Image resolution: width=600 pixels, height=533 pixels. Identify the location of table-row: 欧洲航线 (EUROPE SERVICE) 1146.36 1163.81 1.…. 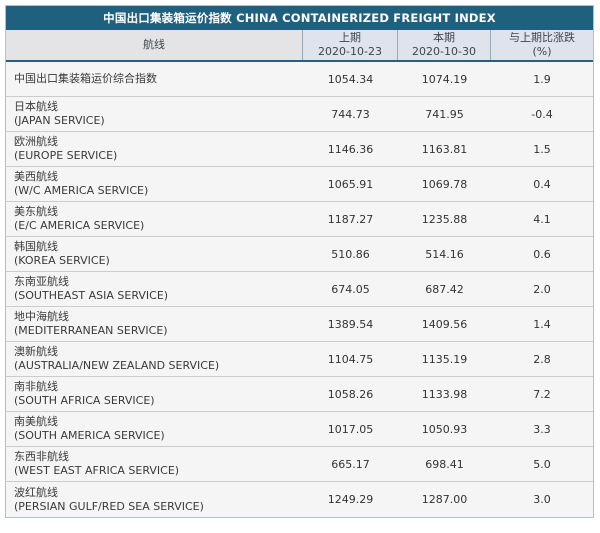
(299, 149).